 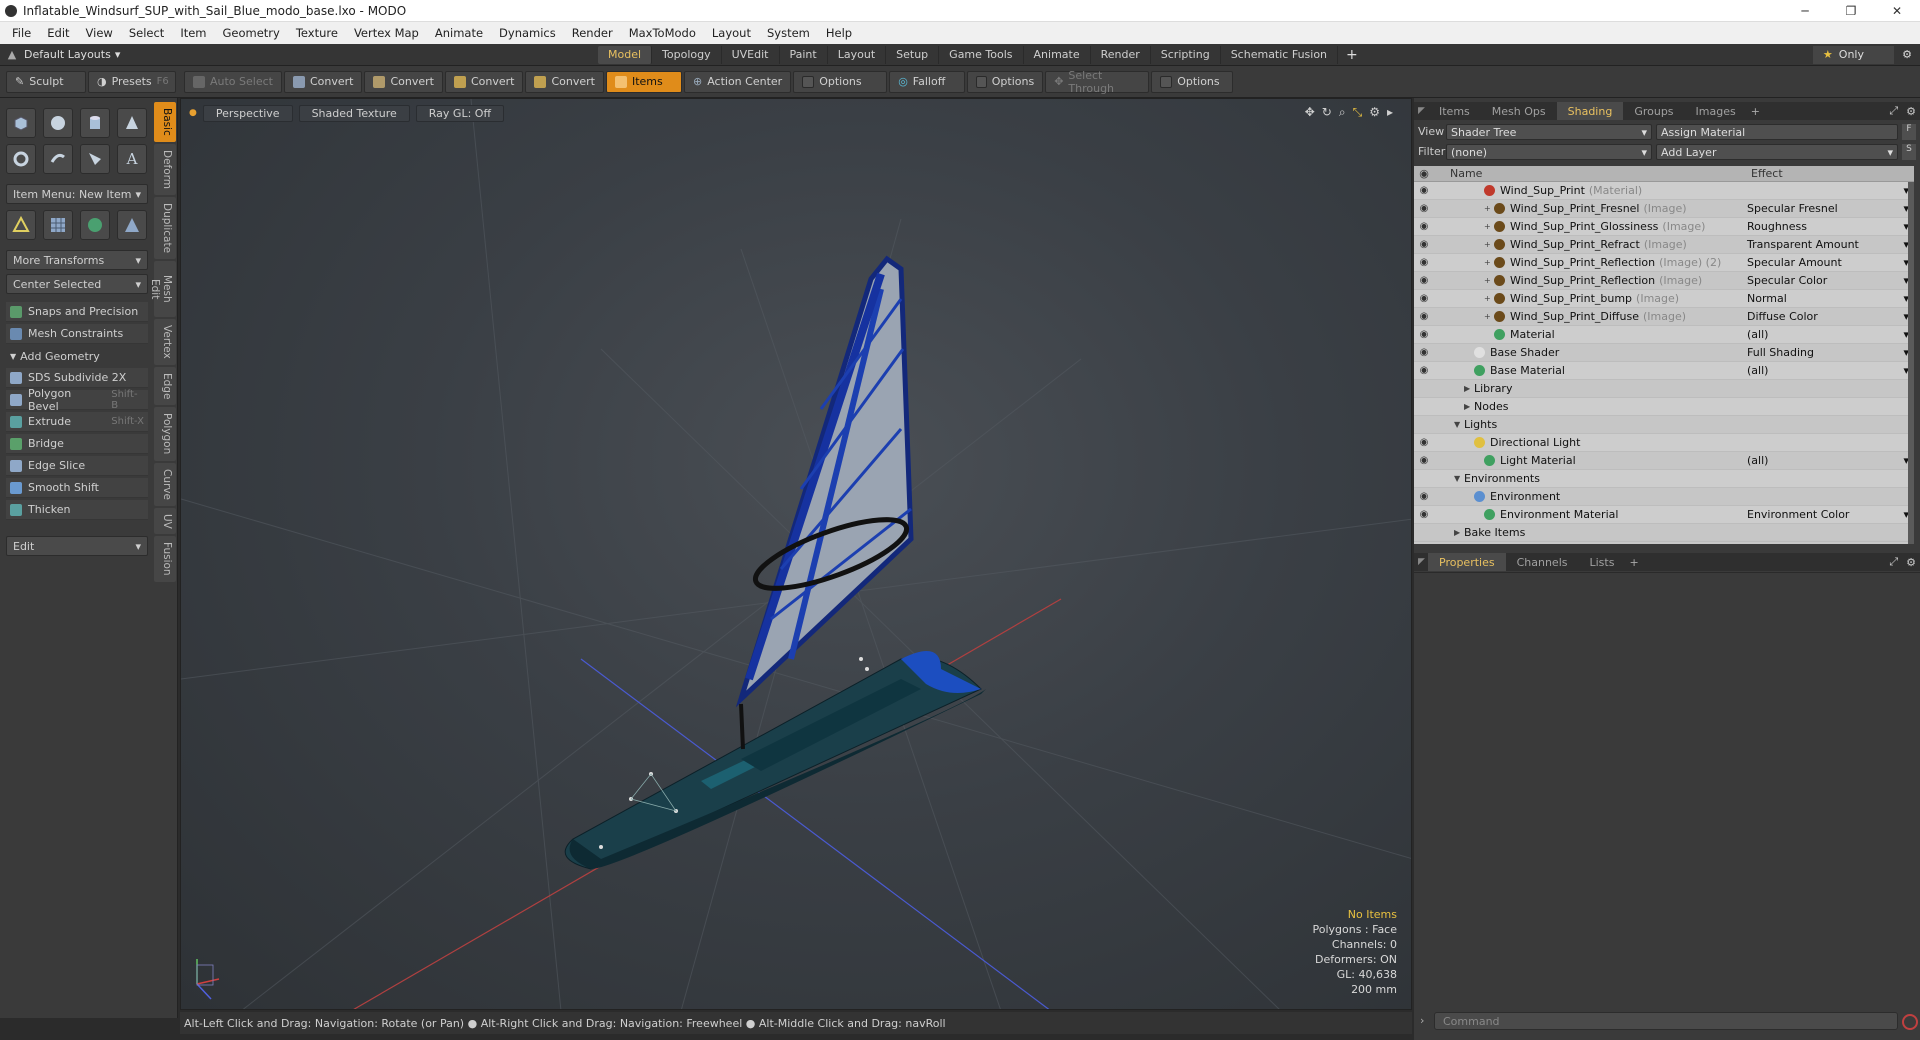 I want to click on action-center-button: ⊕ Action Center, so click(x=737, y=81).